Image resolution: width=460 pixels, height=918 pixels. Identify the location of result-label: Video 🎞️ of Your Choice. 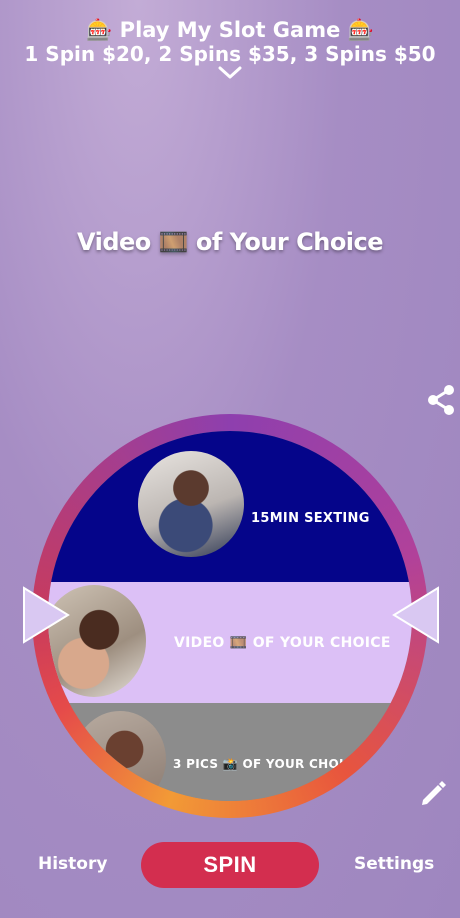
(230, 242).